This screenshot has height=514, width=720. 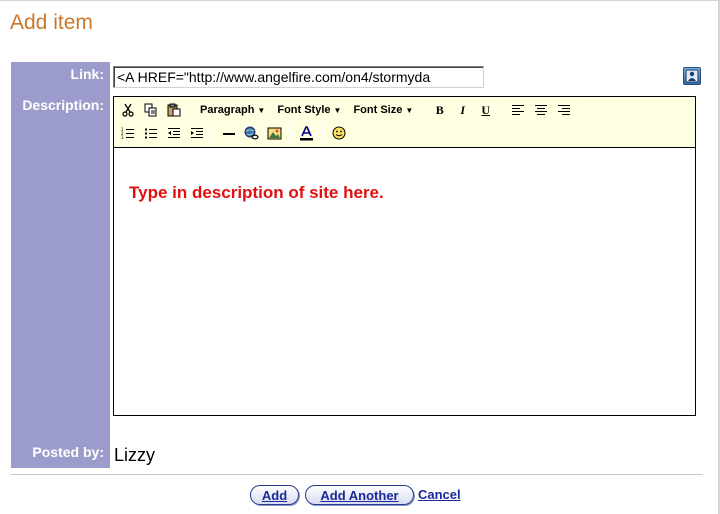 What do you see at coordinates (51, 22) in the screenshot?
I see `page-title: Add item` at bounding box center [51, 22].